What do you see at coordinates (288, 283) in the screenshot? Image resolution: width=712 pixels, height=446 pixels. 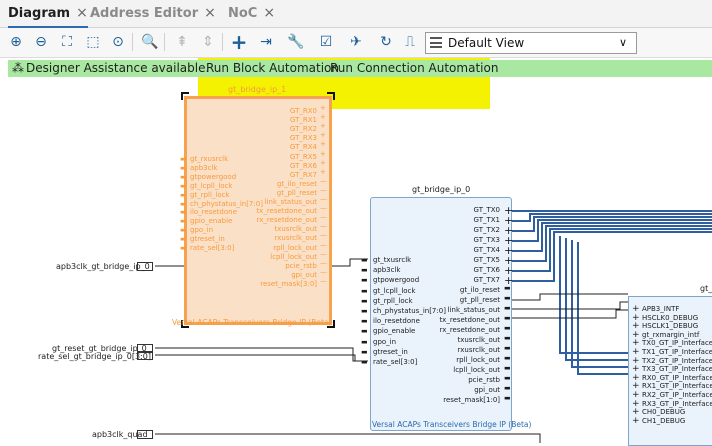 I see `port-label: reset_mask[3:0]` at bounding box center [288, 283].